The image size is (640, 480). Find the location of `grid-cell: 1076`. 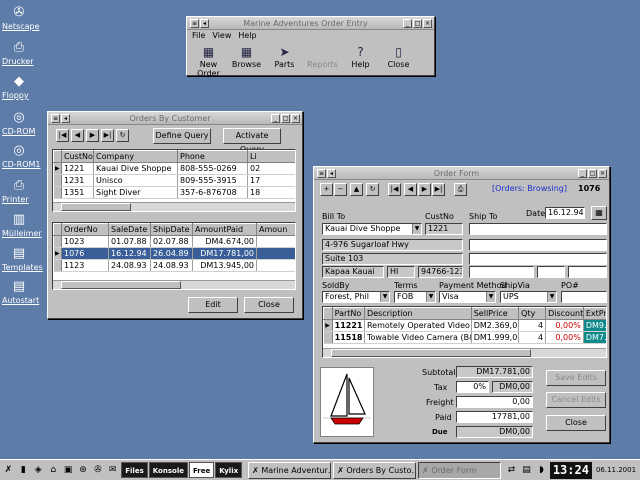

grid-cell: 1076 is located at coordinates (85, 253).